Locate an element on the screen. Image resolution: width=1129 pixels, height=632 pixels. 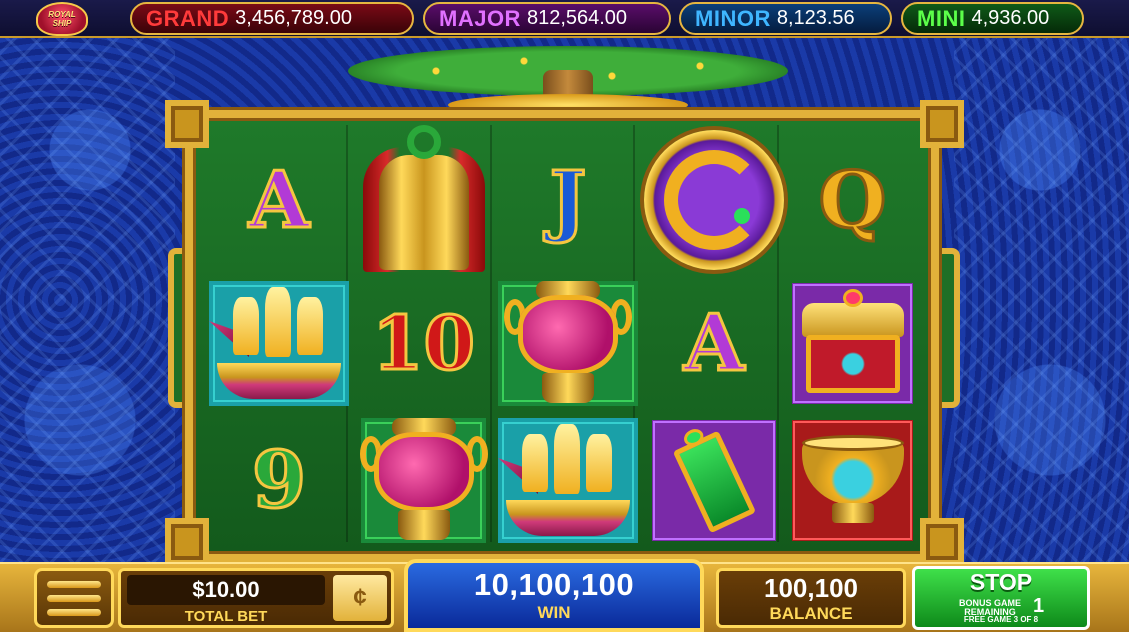
jackpot-major: MAJOR 812,564.00 is located at coordinates (547, 18).